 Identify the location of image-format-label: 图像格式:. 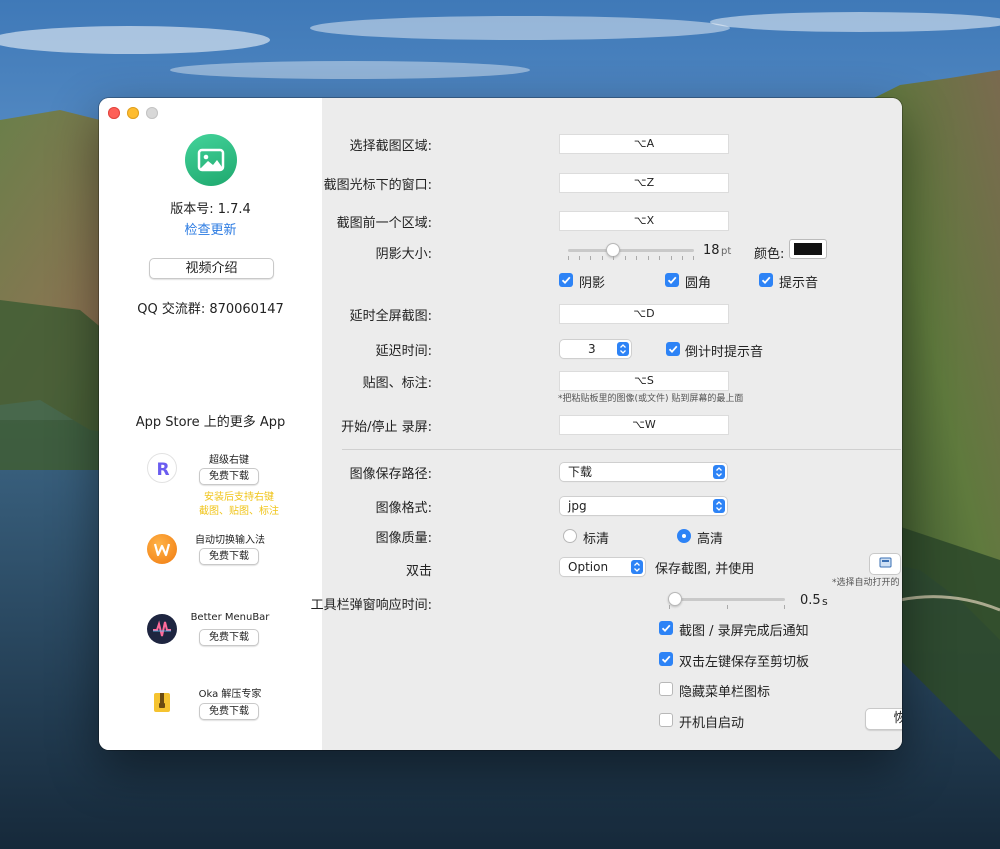
(403, 508).